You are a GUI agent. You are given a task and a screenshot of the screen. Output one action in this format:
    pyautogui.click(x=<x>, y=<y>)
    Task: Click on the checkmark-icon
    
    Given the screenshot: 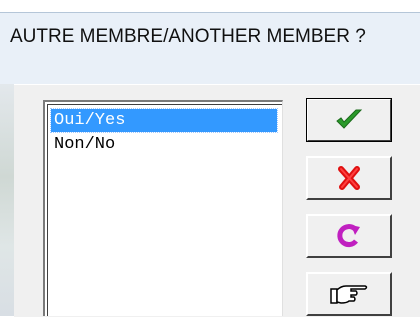 What is the action you would take?
    pyautogui.click(x=349, y=119)
    